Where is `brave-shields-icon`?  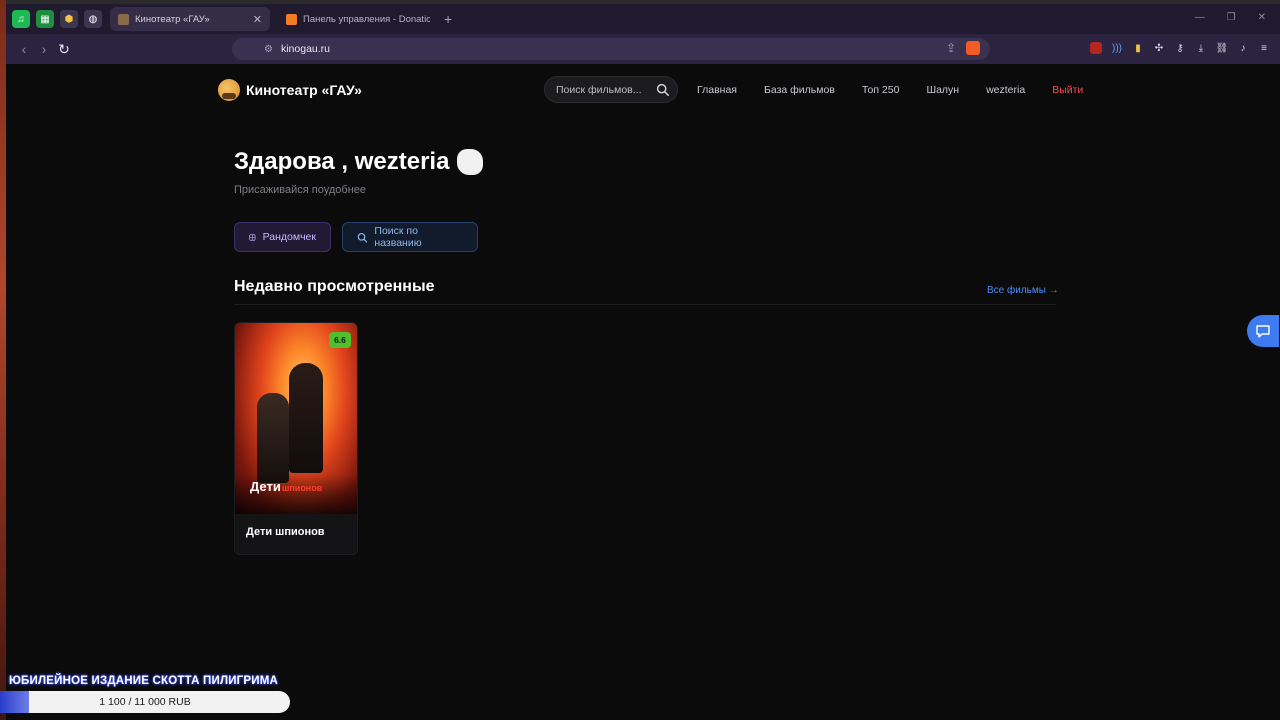
brave-shields-icon is located at coordinates (973, 48).